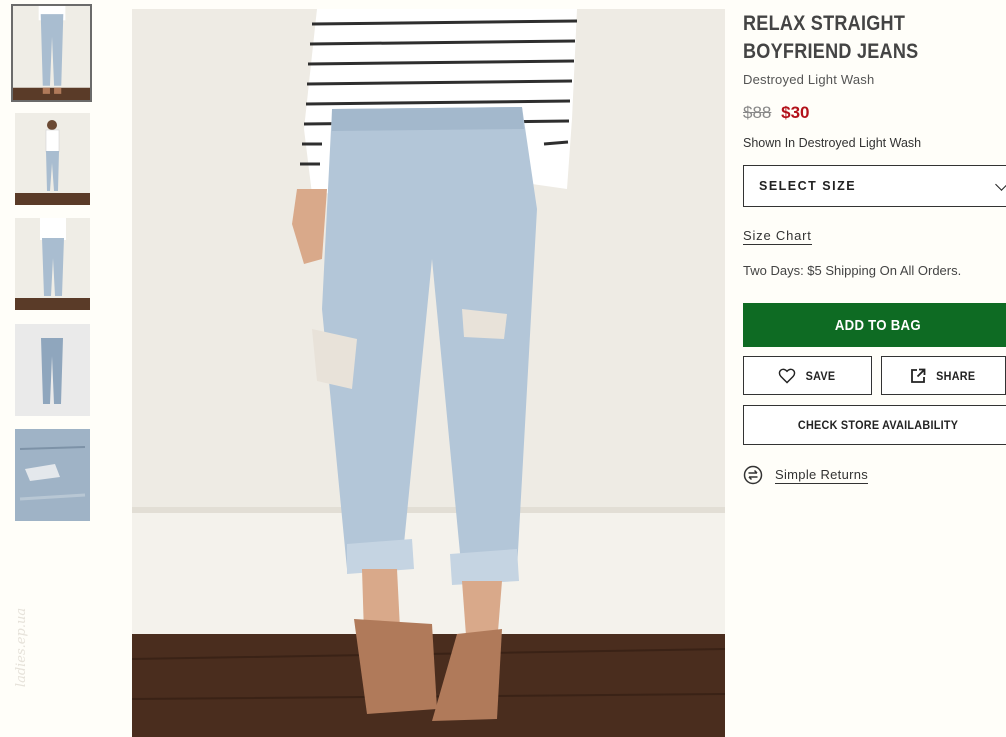 The height and width of the screenshot is (737, 1006). What do you see at coordinates (874, 113) in the screenshot?
I see `price-block: $88 $30` at bounding box center [874, 113].